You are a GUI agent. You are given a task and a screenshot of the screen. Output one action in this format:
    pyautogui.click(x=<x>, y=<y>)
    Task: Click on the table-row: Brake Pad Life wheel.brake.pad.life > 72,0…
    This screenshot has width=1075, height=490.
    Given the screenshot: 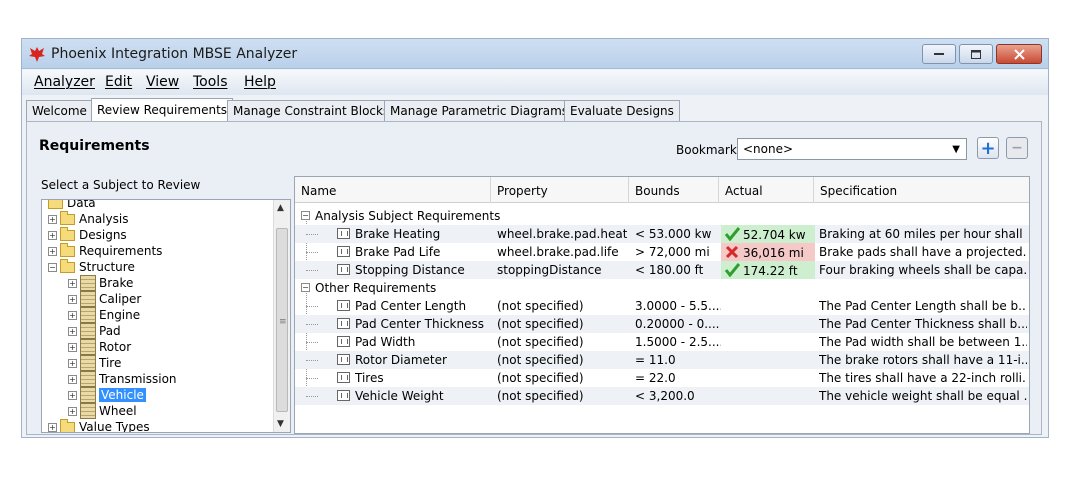 What is the action you would take?
    pyautogui.click(x=662, y=252)
    